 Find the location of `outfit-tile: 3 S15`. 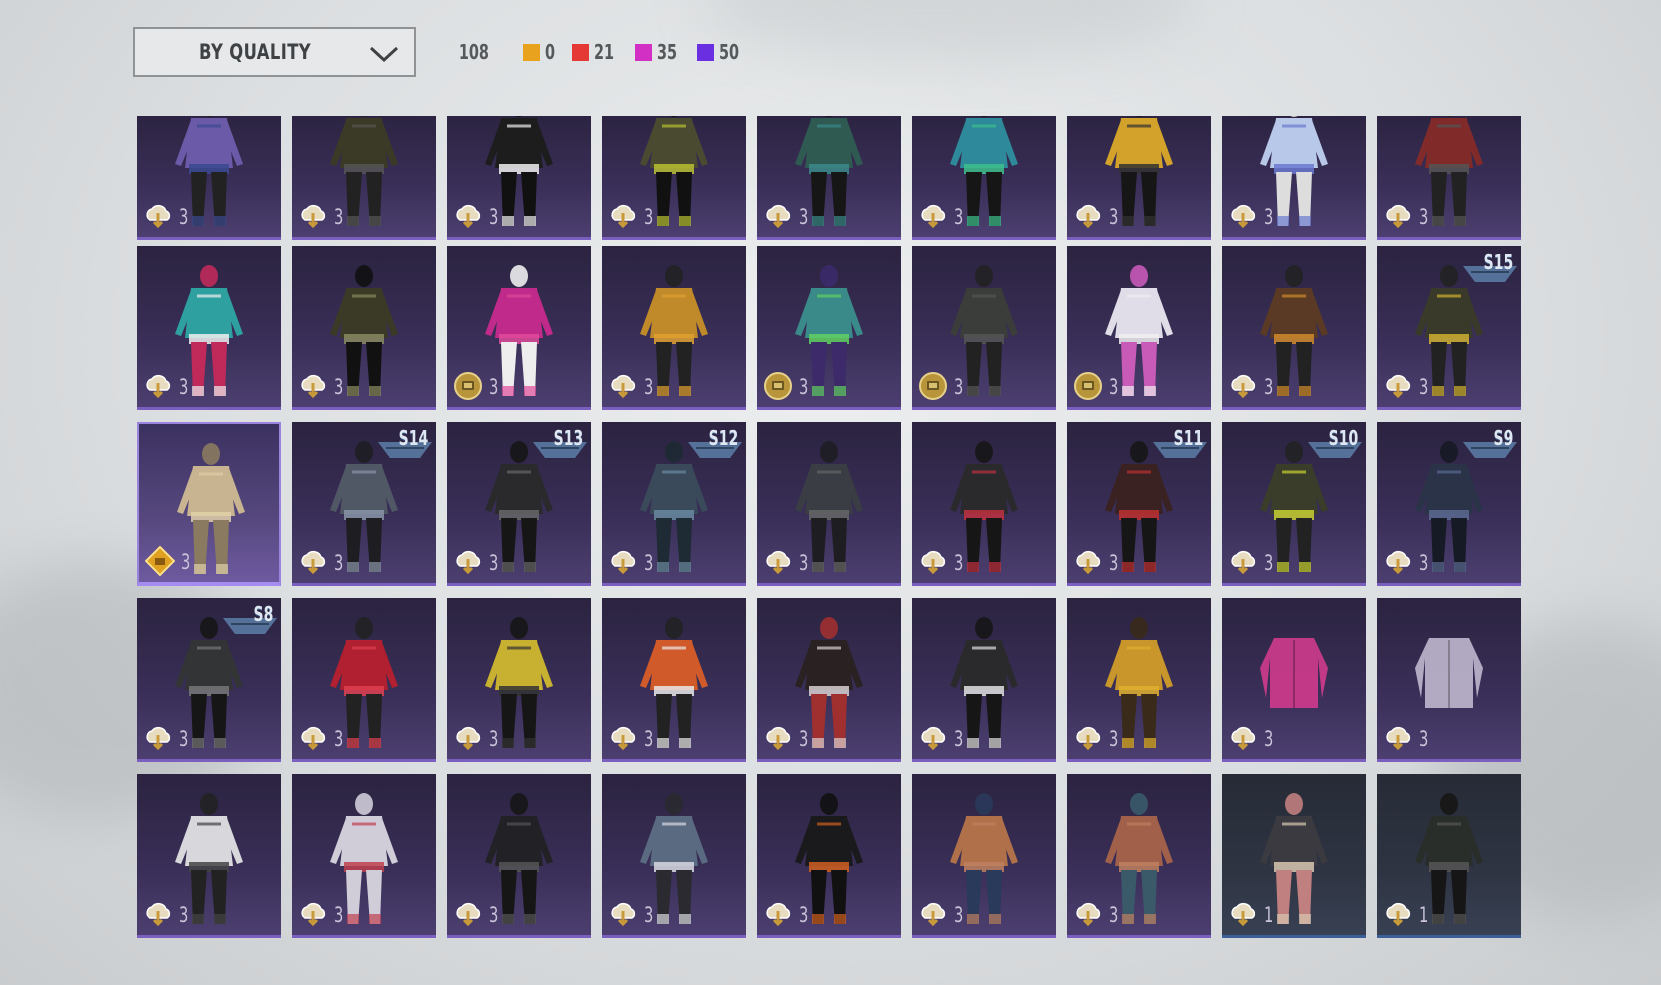

outfit-tile: 3 S15 is located at coordinates (1449, 328).